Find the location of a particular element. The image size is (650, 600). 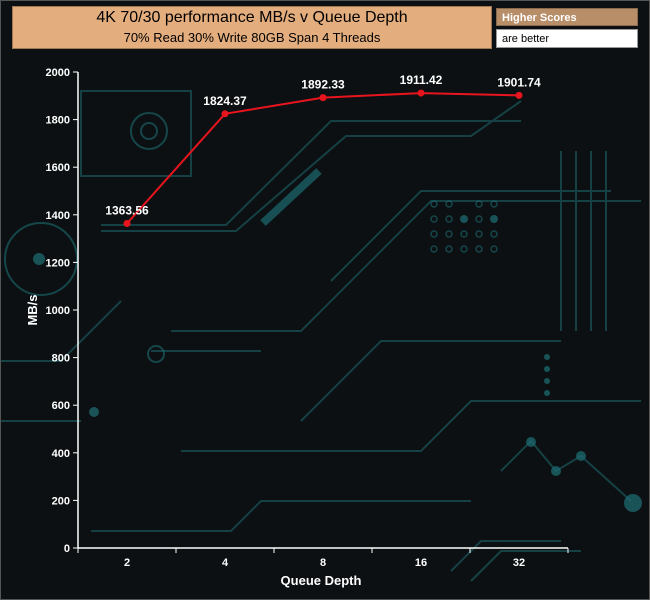

data-label: 1892.33 is located at coordinates (323, 85).